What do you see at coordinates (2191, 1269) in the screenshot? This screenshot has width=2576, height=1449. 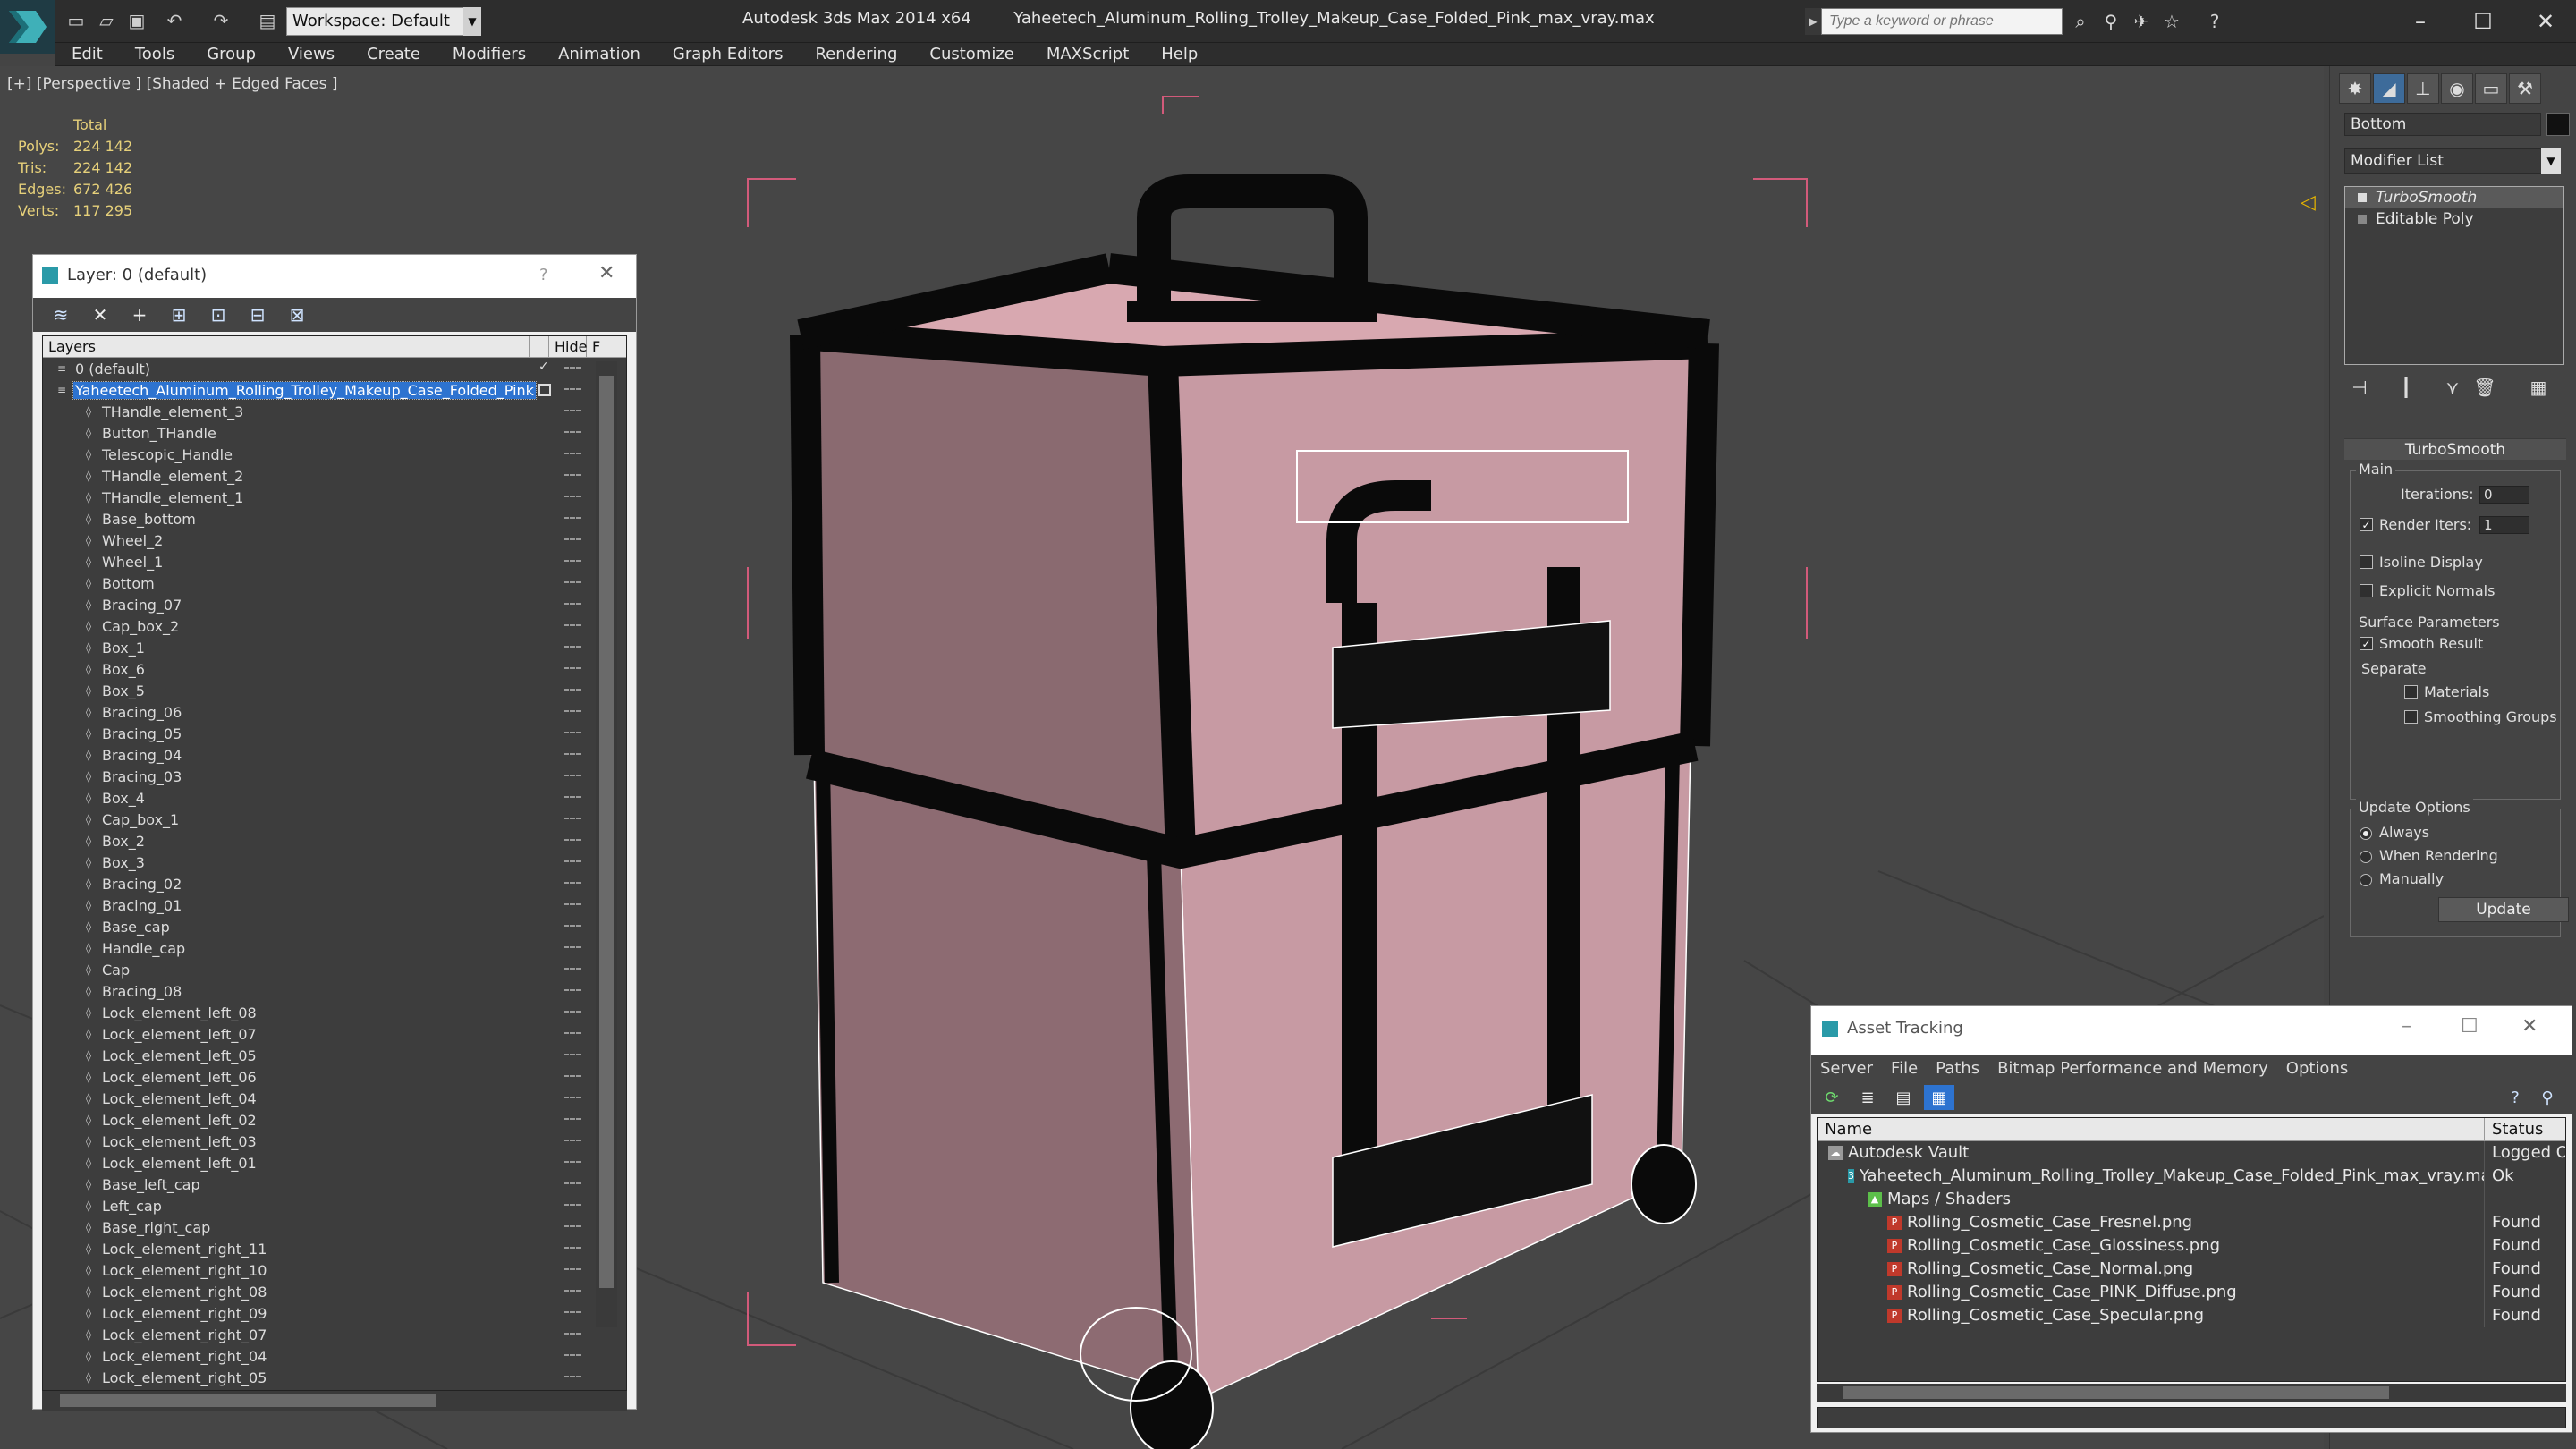 I see `asset-row: P Rolling_Cosmetic_Case_Normal.png Found` at bounding box center [2191, 1269].